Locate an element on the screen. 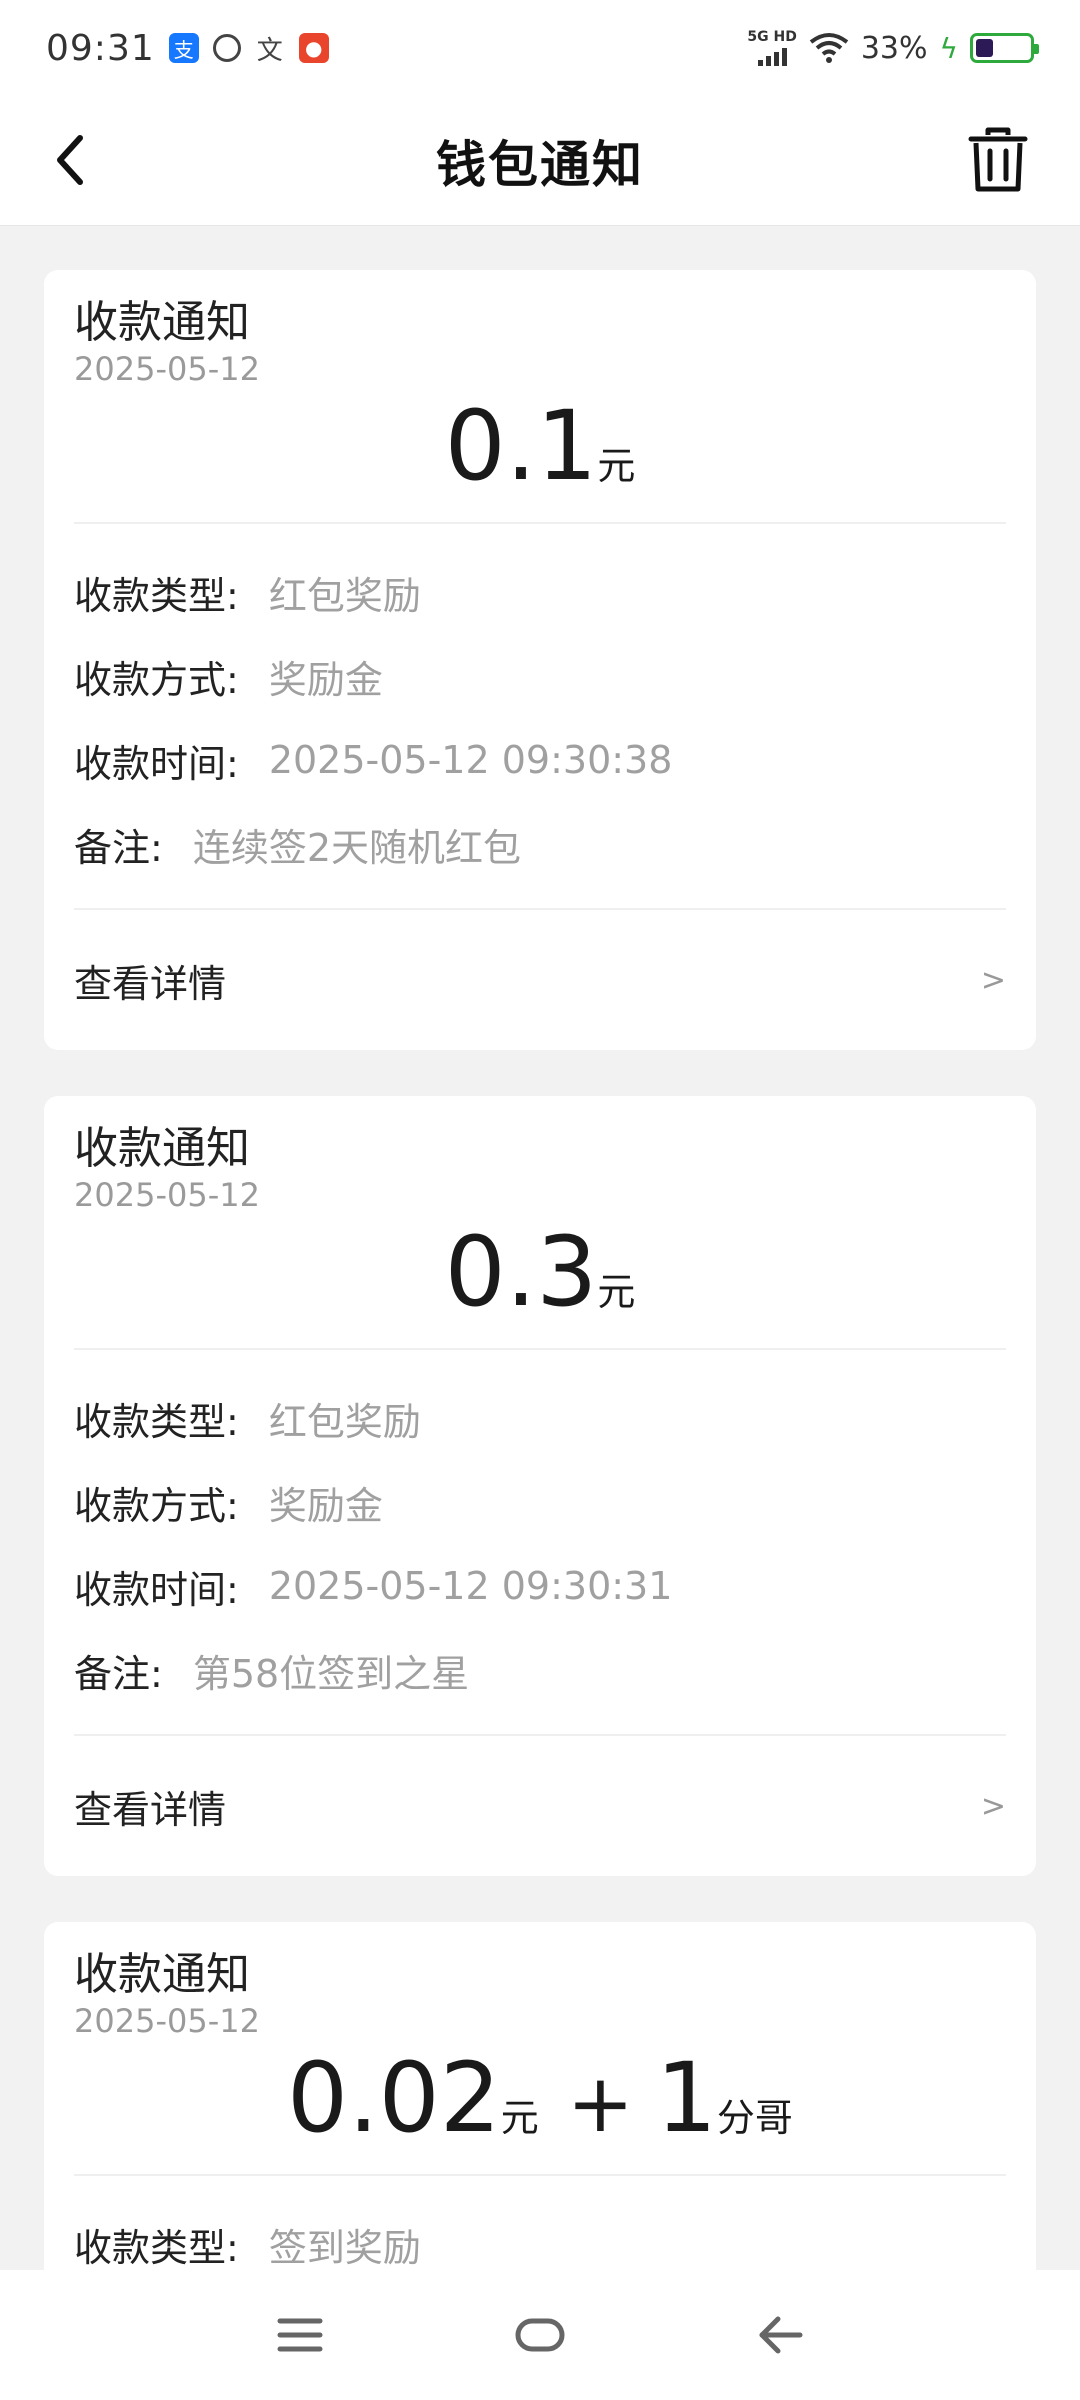 The height and width of the screenshot is (2400, 1080). amount-row: 0.1元 is located at coordinates (540, 456).